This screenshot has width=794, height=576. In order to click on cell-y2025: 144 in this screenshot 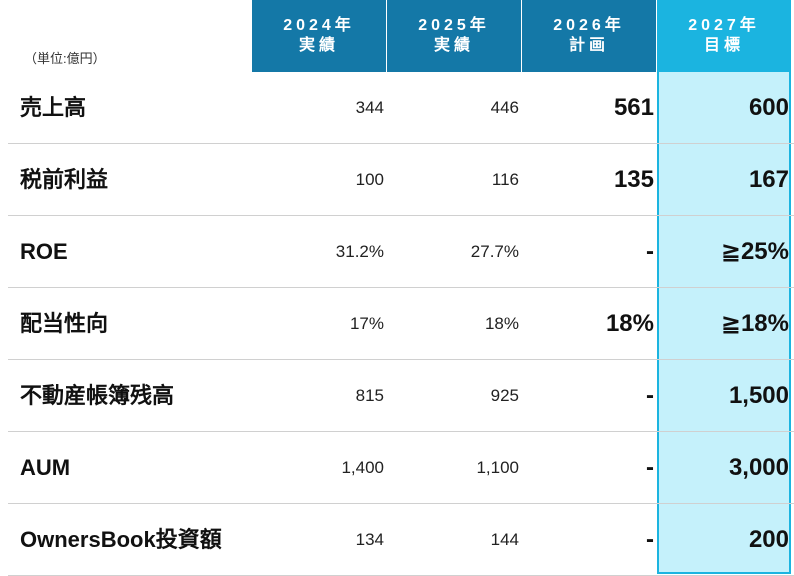, I will do `click(504, 539)`.